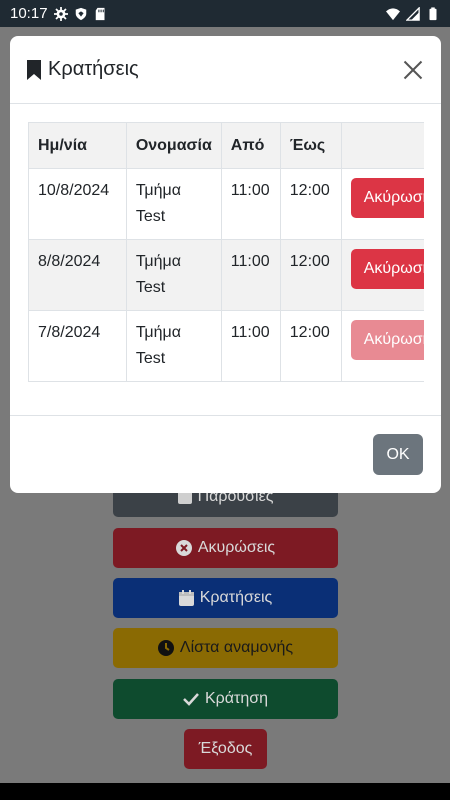 This screenshot has height=800, width=450. Describe the element at coordinates (236, 698) in the screenshot. I see `book-label: Κράτηση` at that location.